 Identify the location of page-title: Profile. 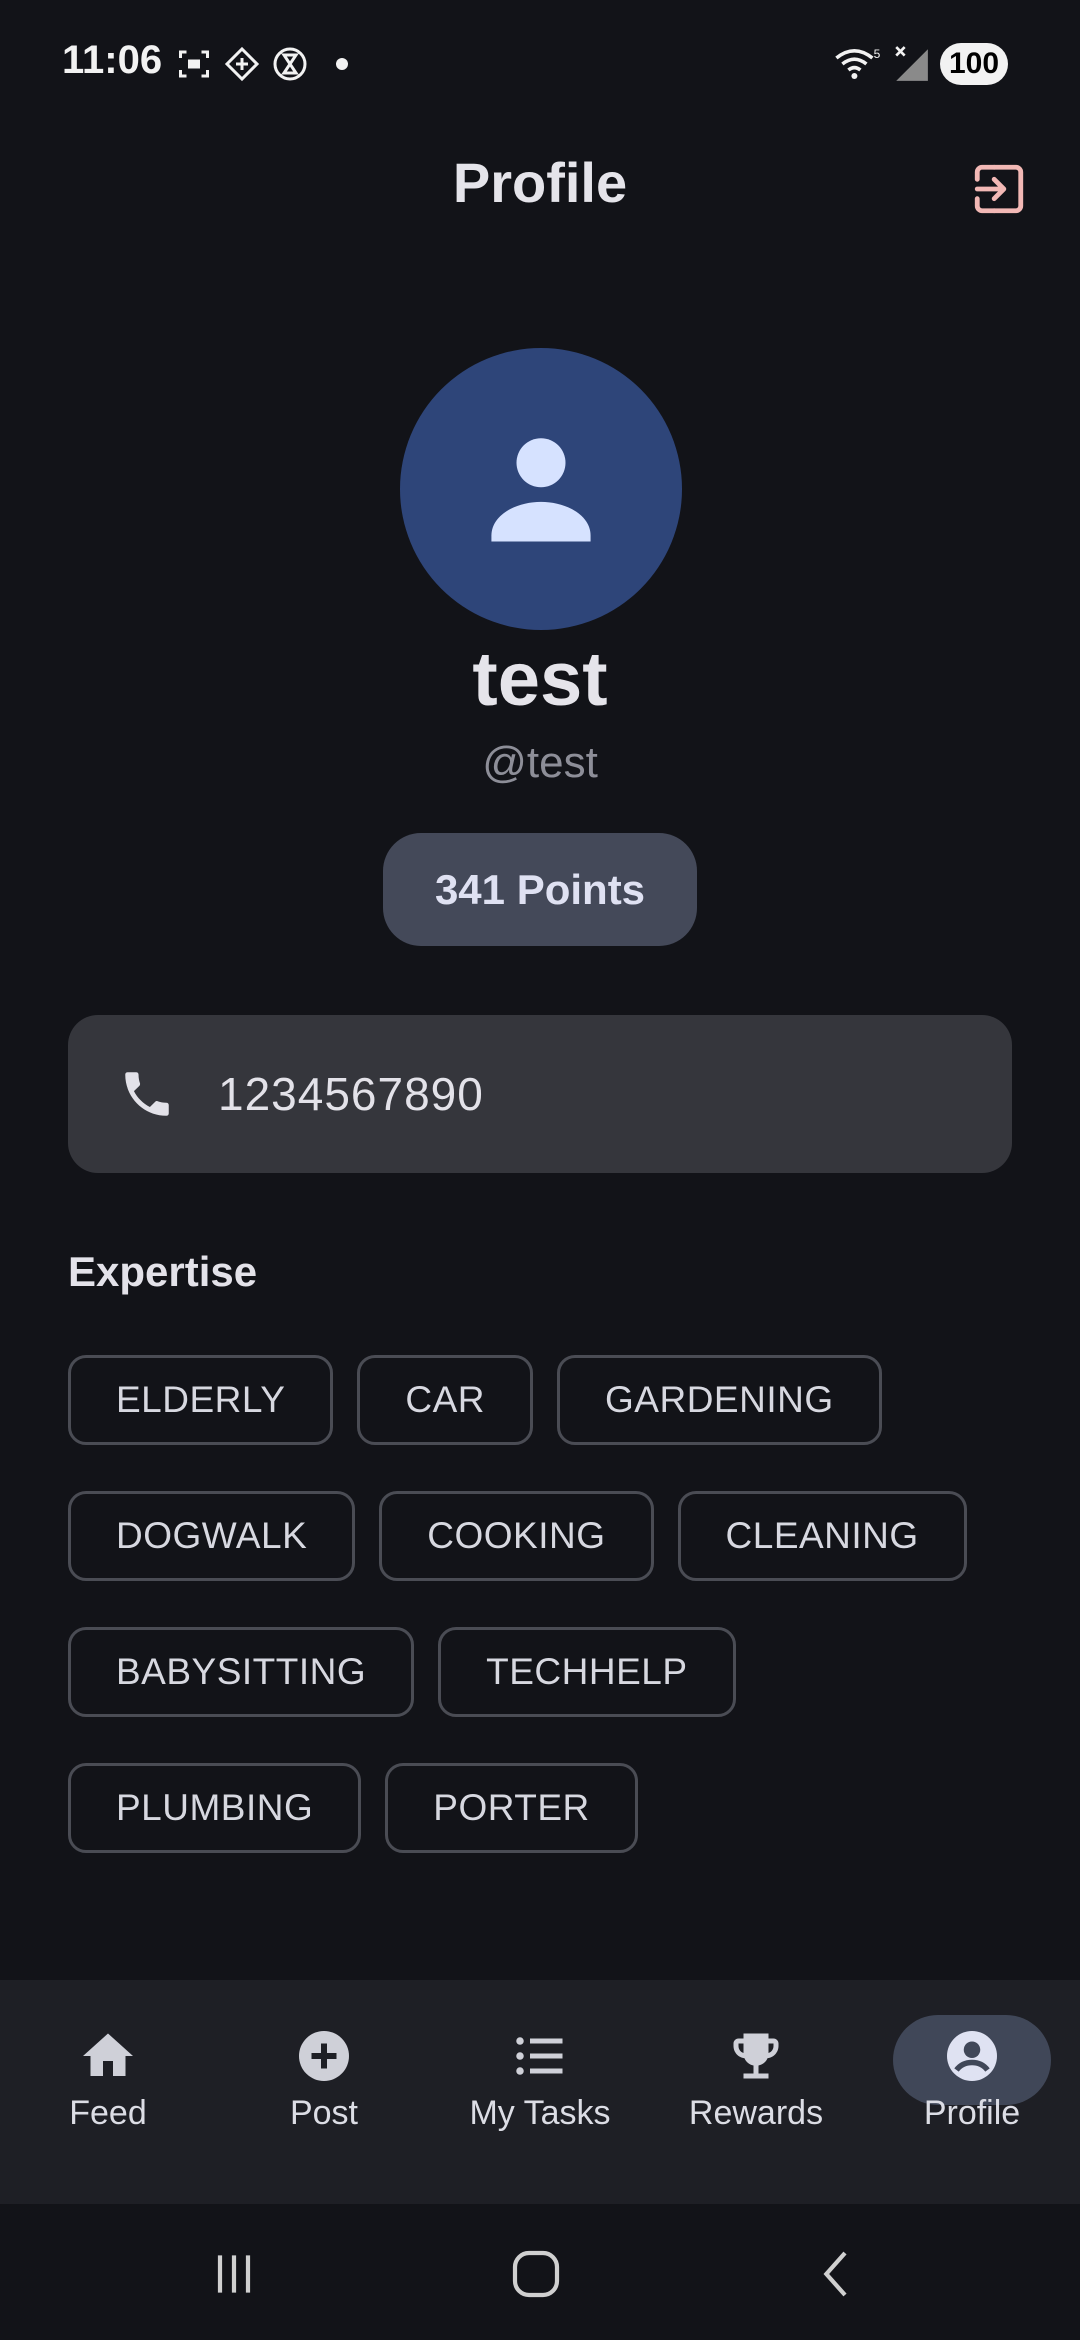
(540, 182).